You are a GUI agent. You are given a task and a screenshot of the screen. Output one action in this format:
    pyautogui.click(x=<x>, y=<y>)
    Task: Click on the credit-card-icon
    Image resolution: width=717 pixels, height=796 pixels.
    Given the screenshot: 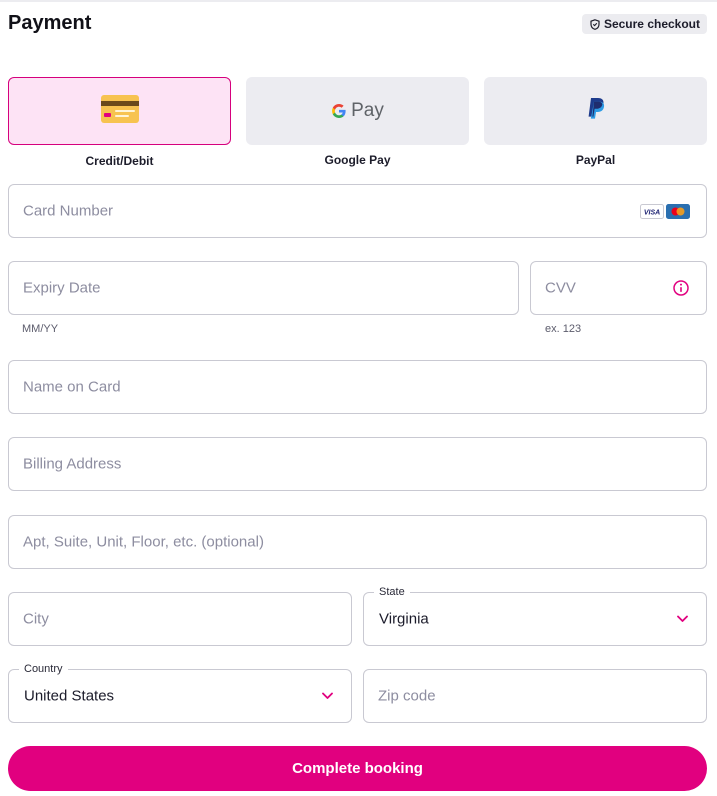 What is the action you would take?
    pyautogui.click(x=119, y=111)
    